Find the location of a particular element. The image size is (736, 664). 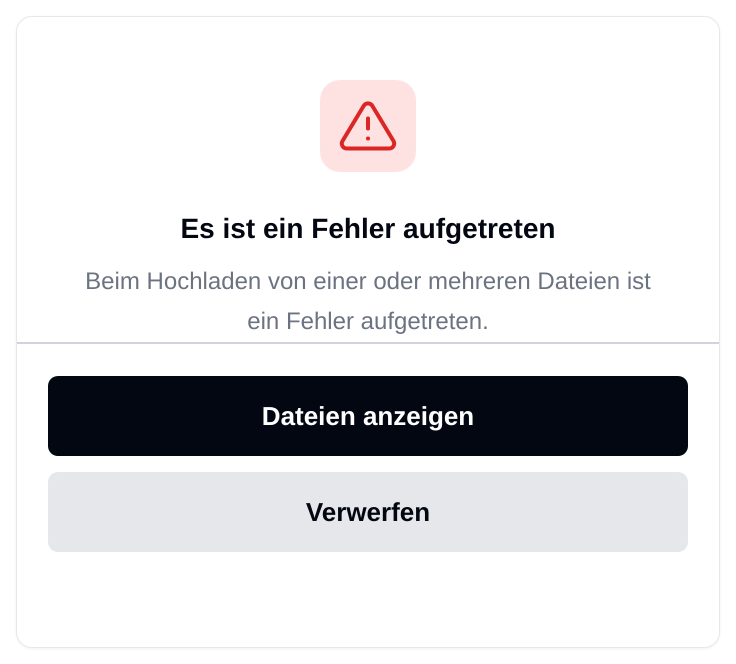

dialog-title: Es ist ein Fehler aufgetreten is located at coordinates (368, 229).